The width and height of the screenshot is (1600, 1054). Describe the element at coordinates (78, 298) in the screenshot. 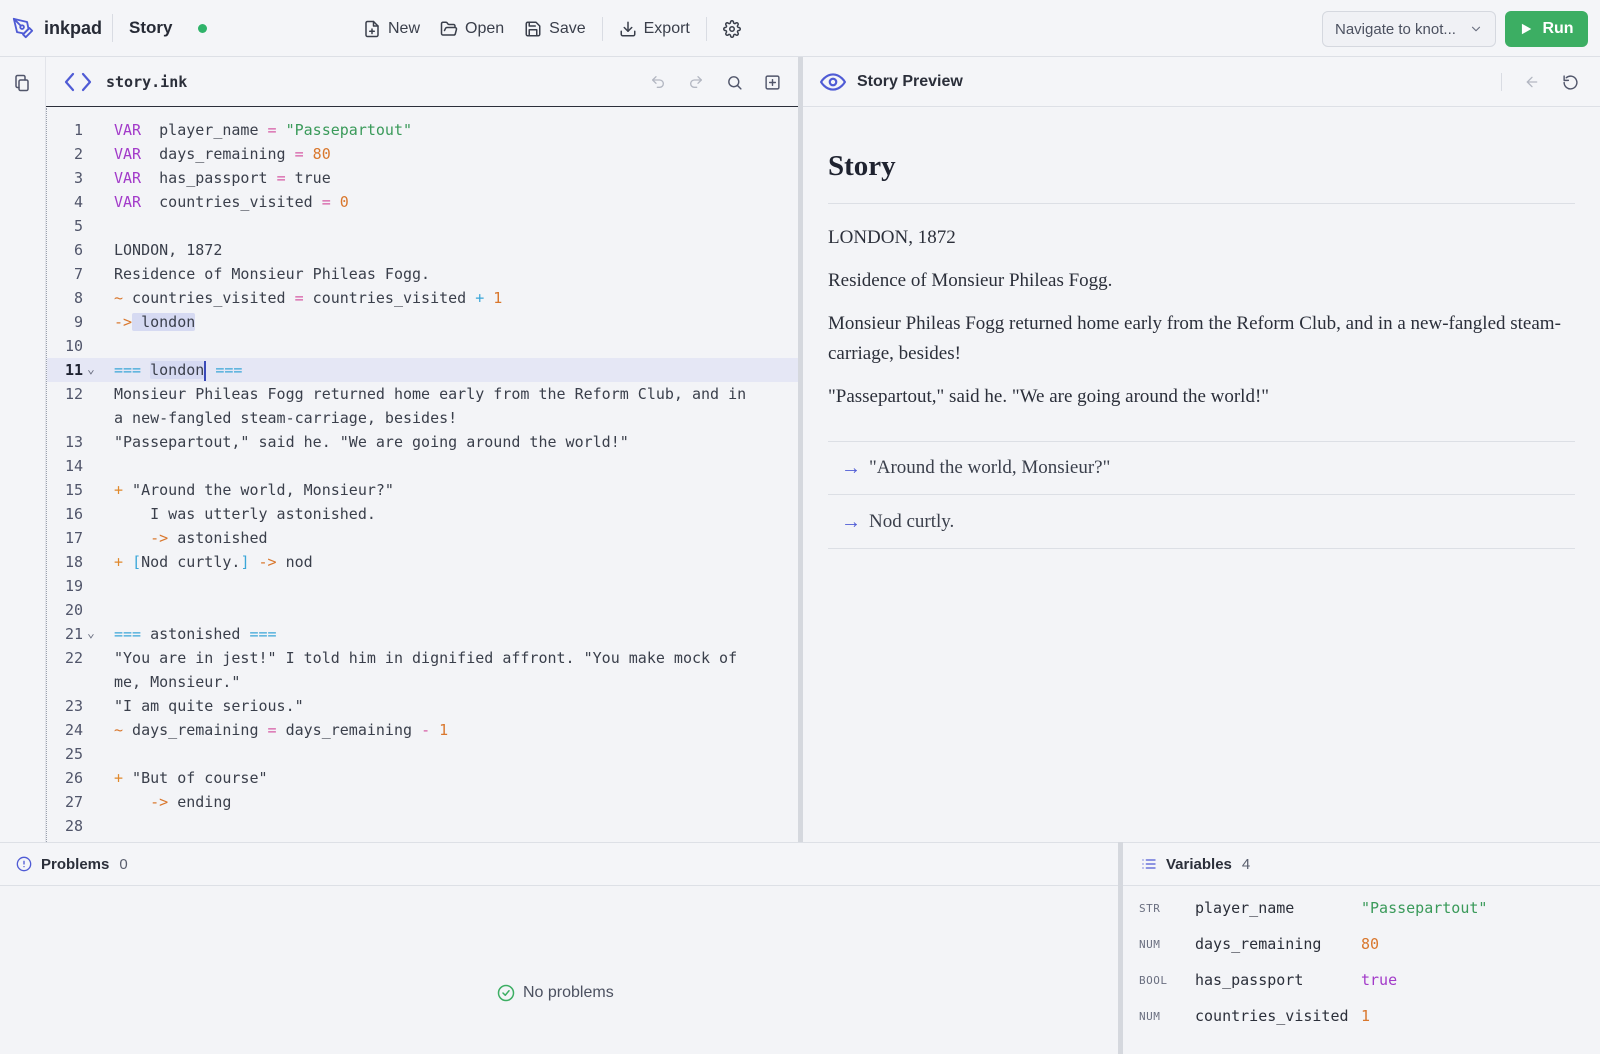

I see `line-number: 8` at that location.